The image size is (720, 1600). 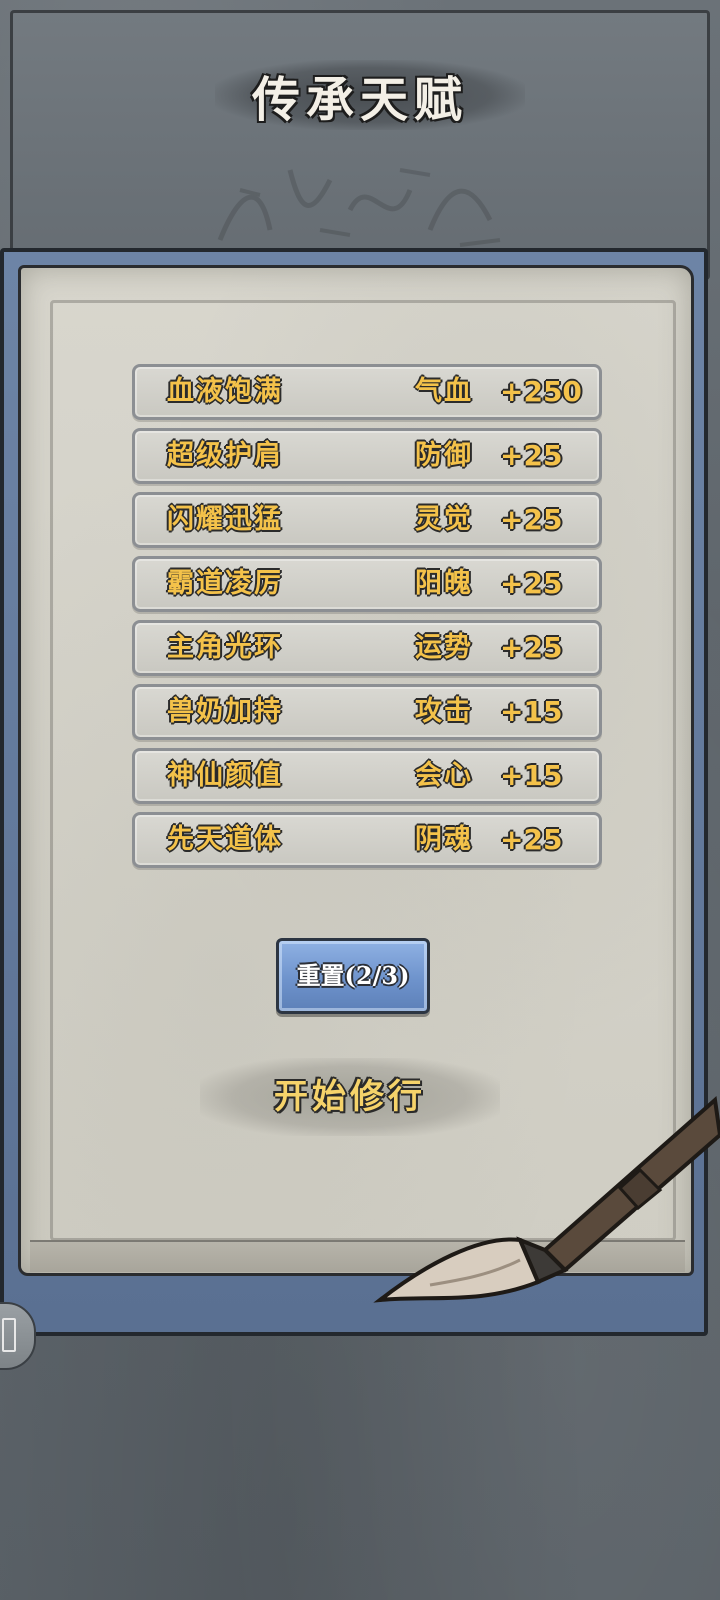 I want to click on trait-name: 超级护肩, so click(x=225, y=455).